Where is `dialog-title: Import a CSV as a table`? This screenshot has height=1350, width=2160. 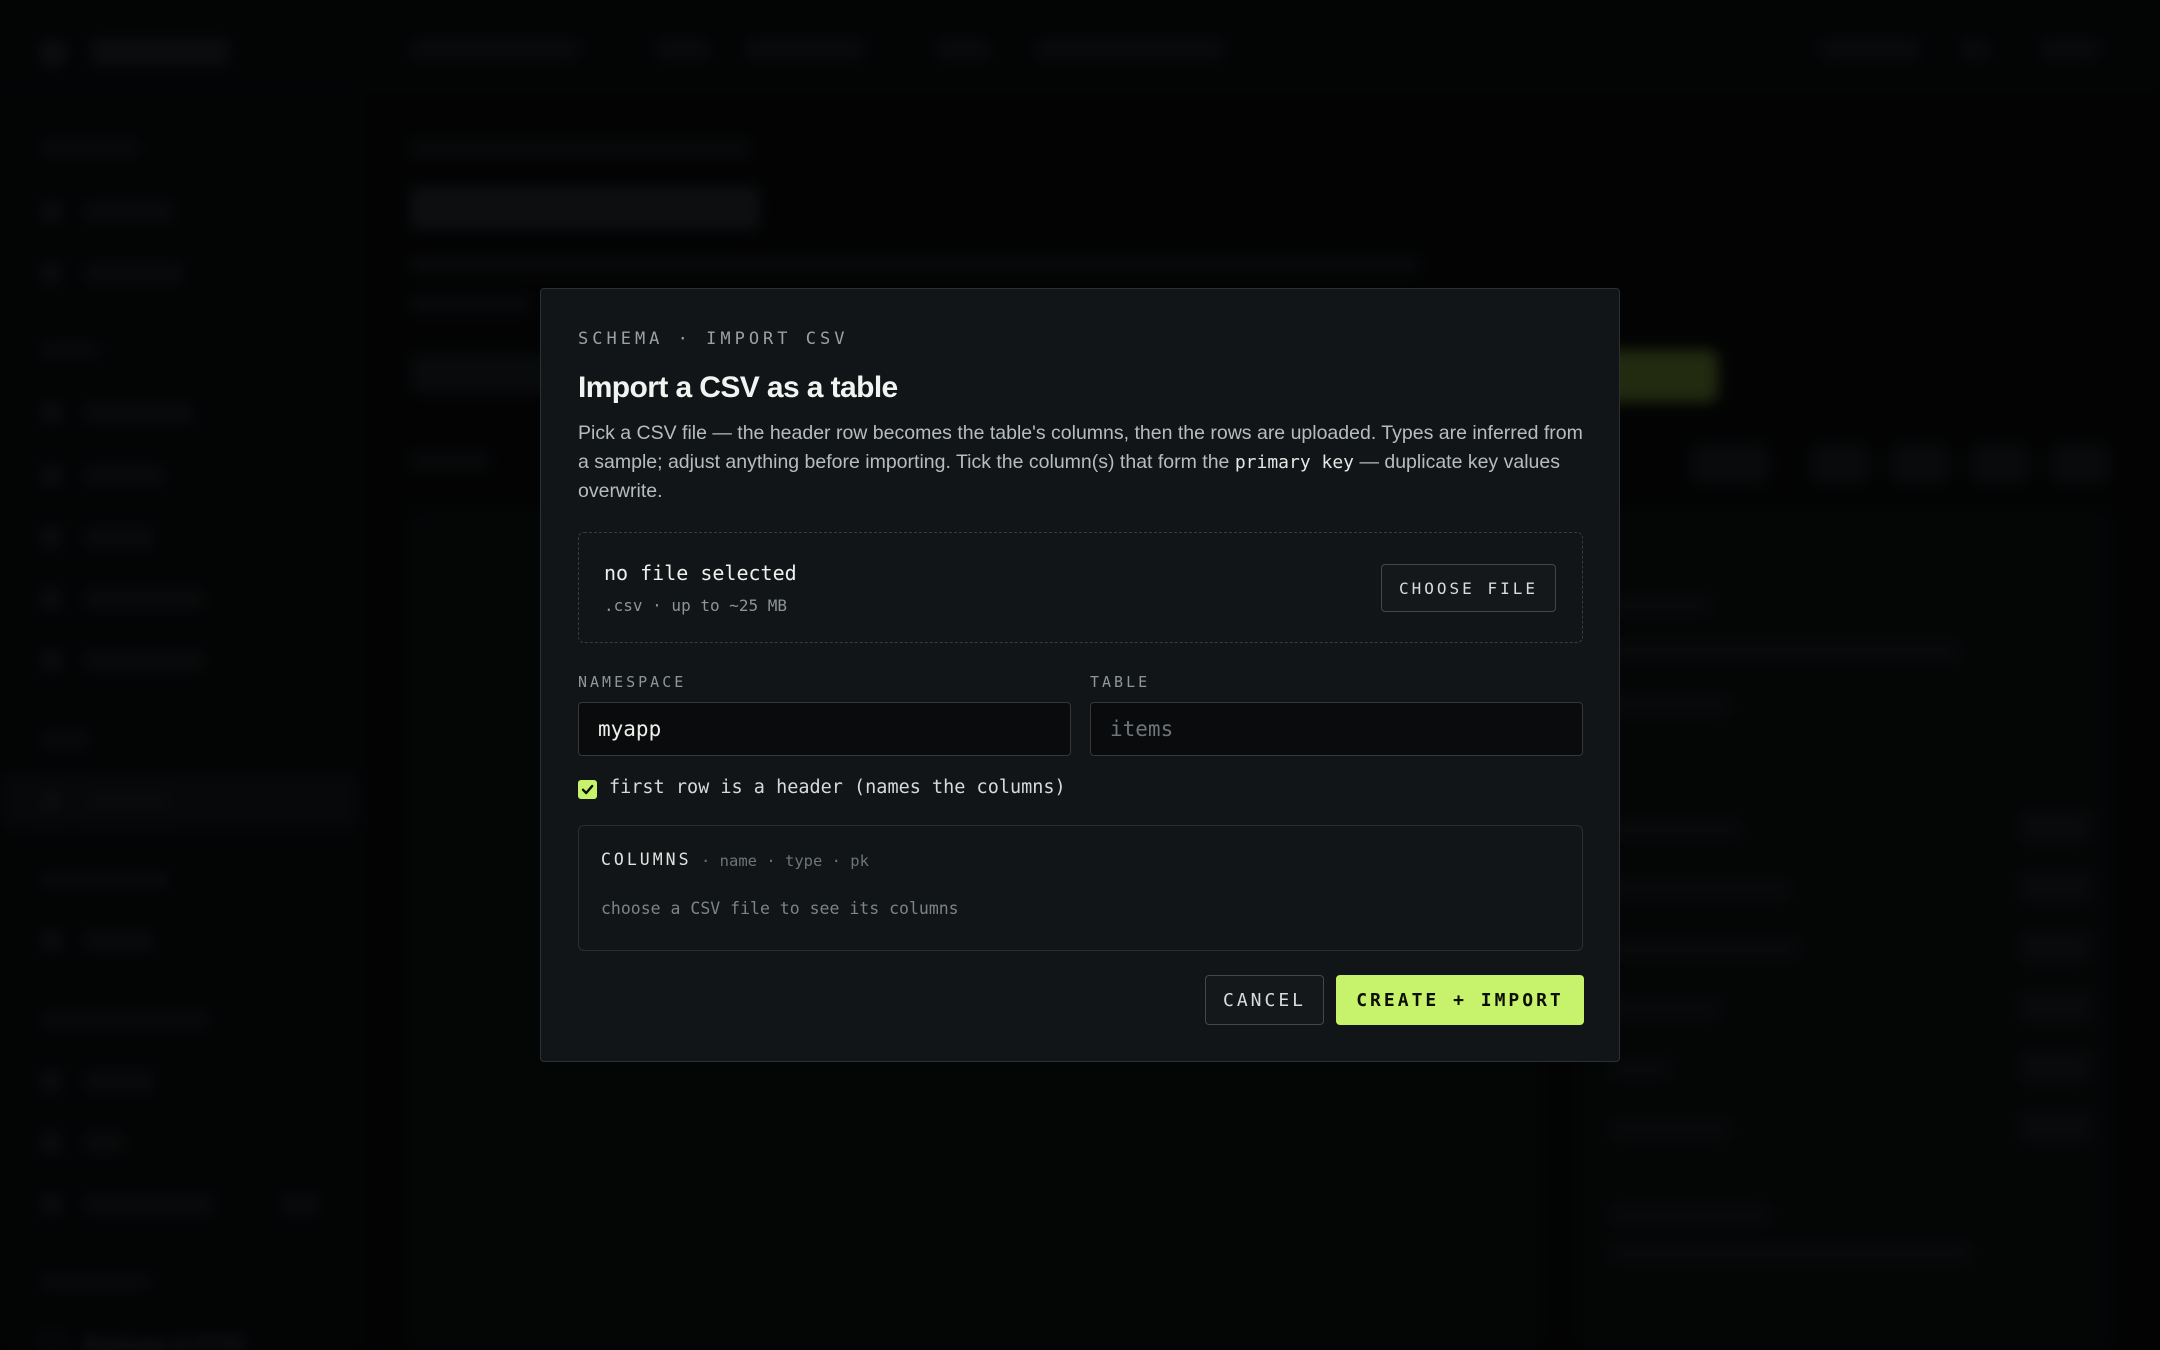 dialog-title: Import a CSV as a table is located at coordinates (738, 387).